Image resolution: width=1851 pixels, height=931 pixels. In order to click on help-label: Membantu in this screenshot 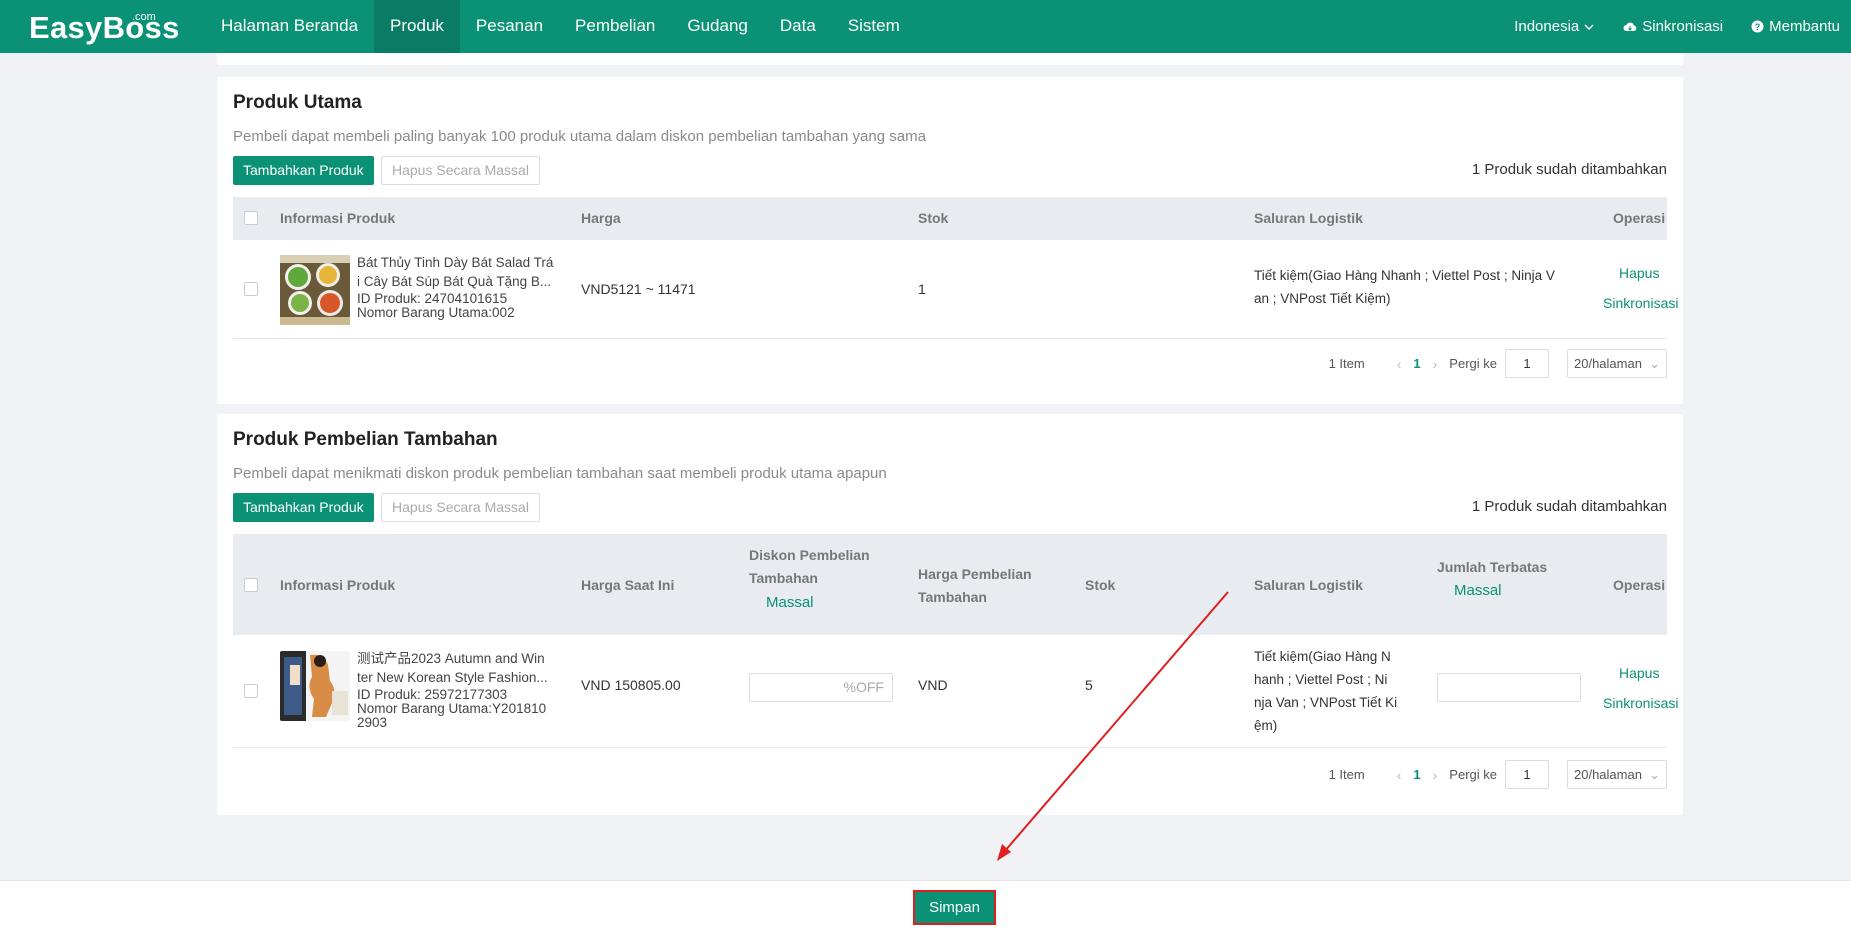, I will do `click(1804, 26)`.